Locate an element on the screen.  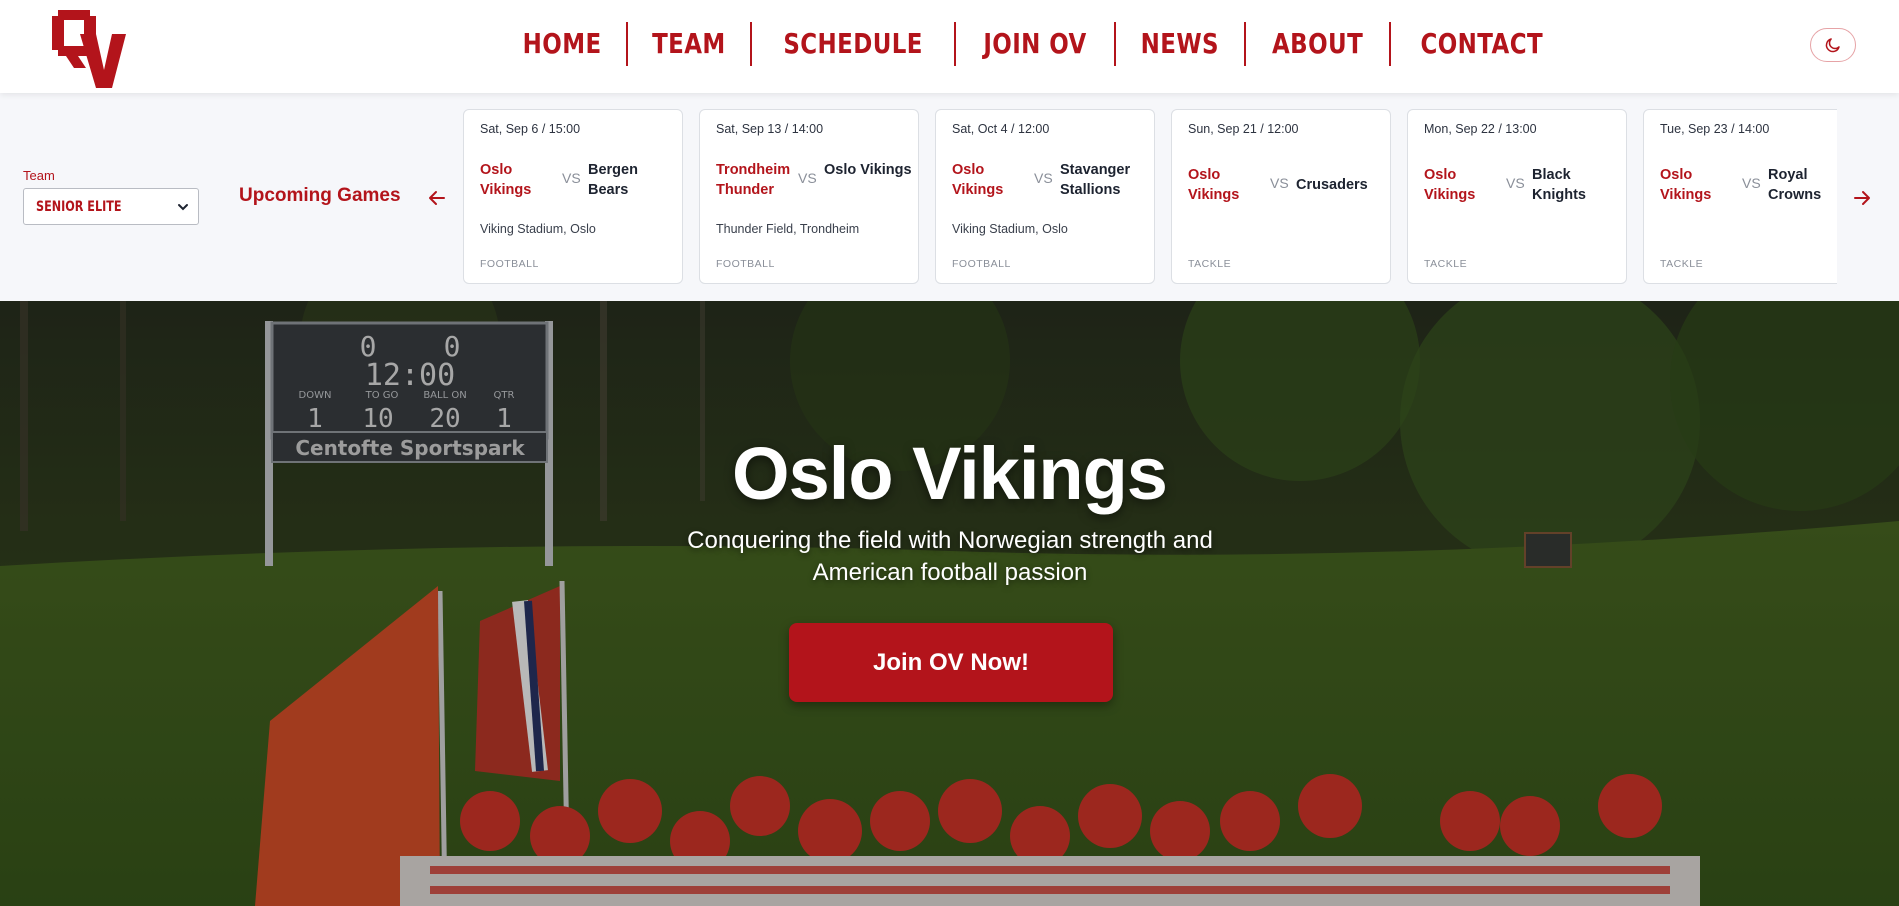
away-team: Bergen Bears is located at coordinates (613, 180).